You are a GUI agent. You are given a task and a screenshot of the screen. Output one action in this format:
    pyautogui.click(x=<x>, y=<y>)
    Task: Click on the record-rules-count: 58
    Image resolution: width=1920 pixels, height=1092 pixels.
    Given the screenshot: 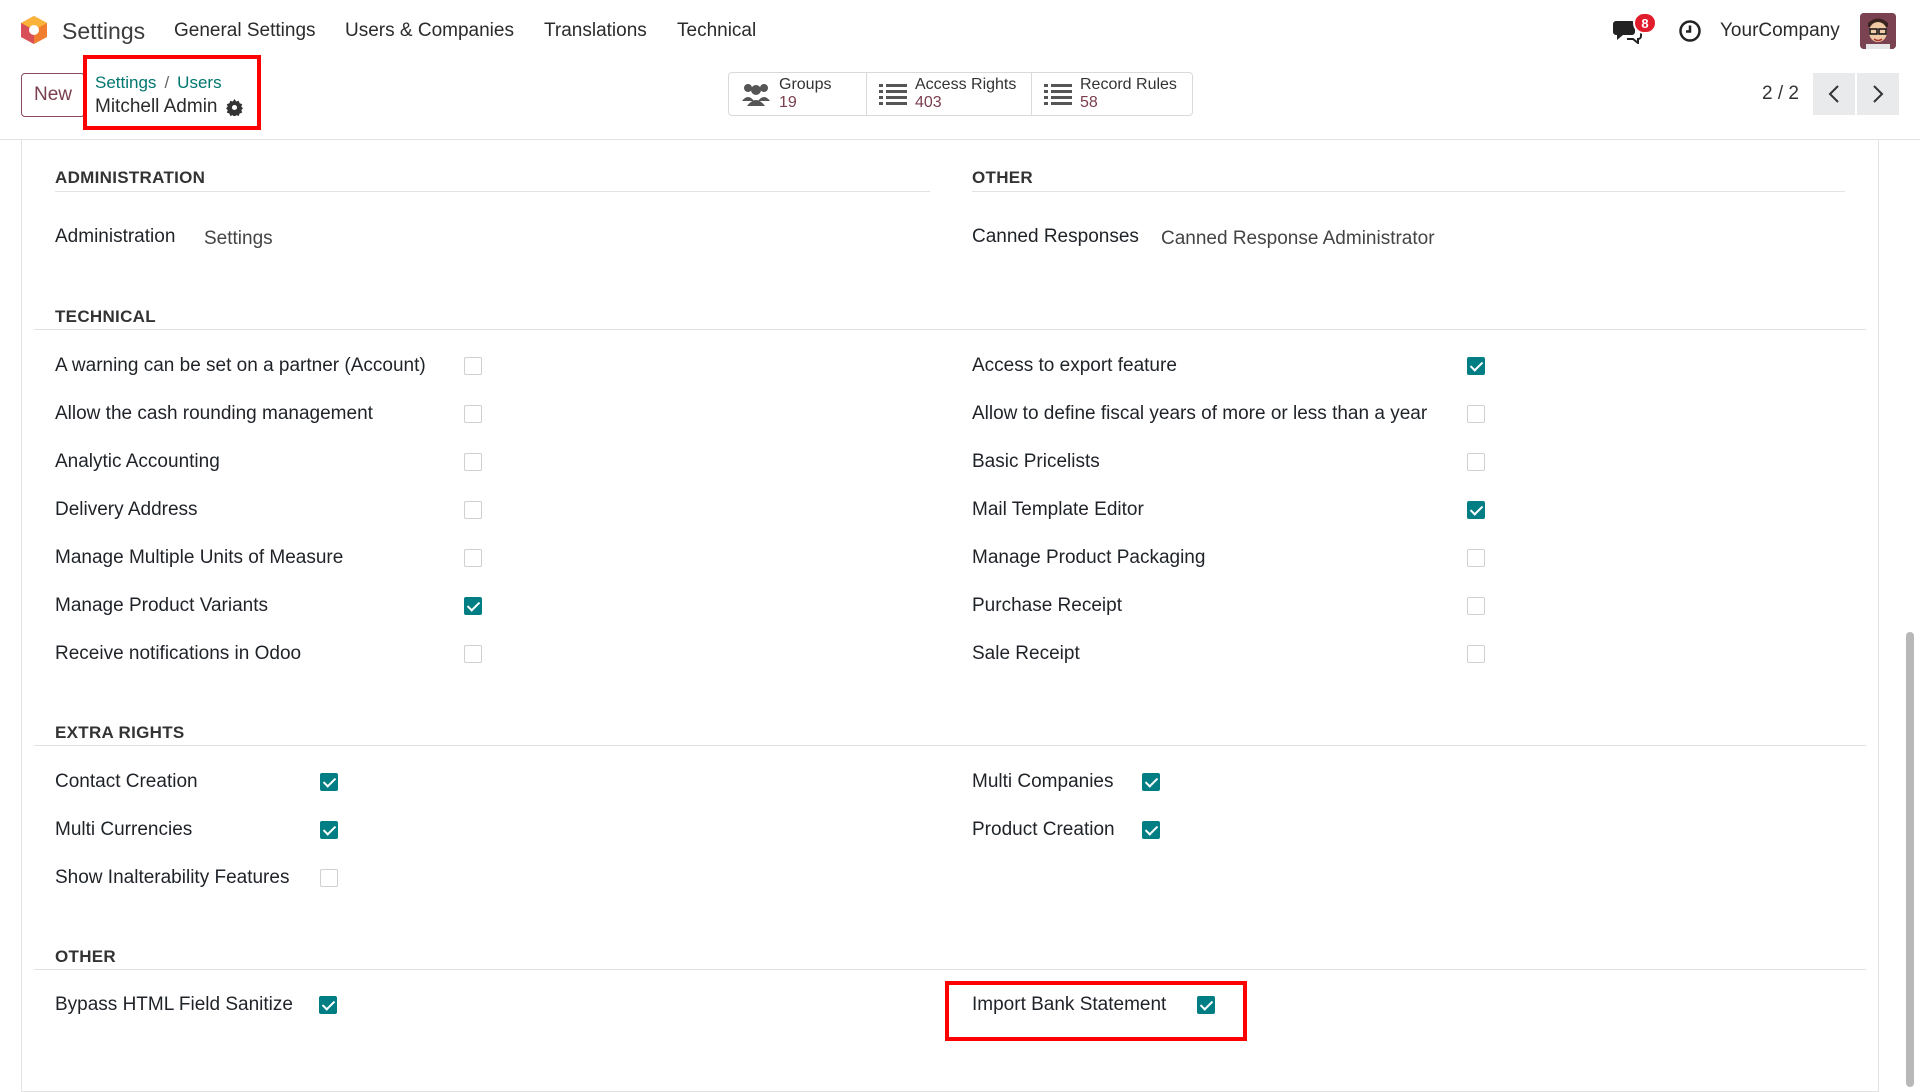 What is the action you would take?
    pyautogui.click(x=1089, y=102)
    